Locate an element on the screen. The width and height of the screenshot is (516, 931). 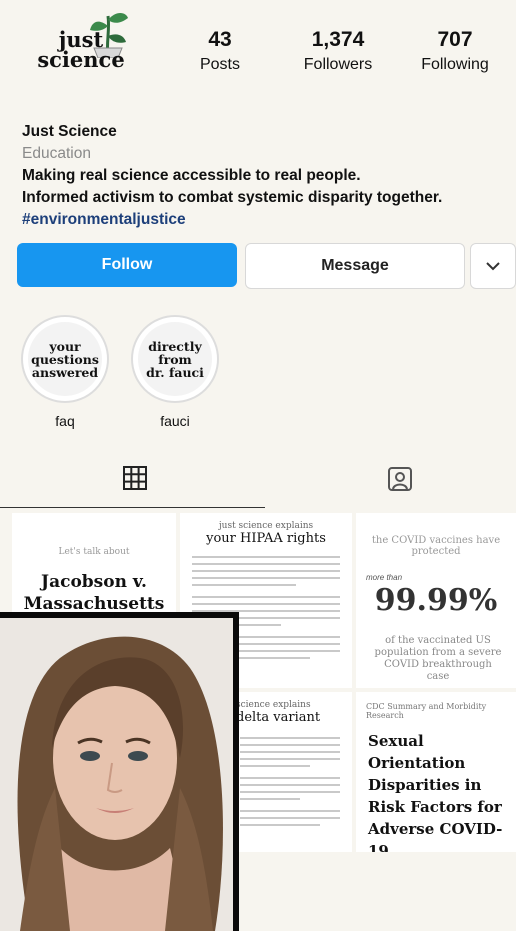
highlight-faq: your questions answered faq is located at coordinates (65, 372).